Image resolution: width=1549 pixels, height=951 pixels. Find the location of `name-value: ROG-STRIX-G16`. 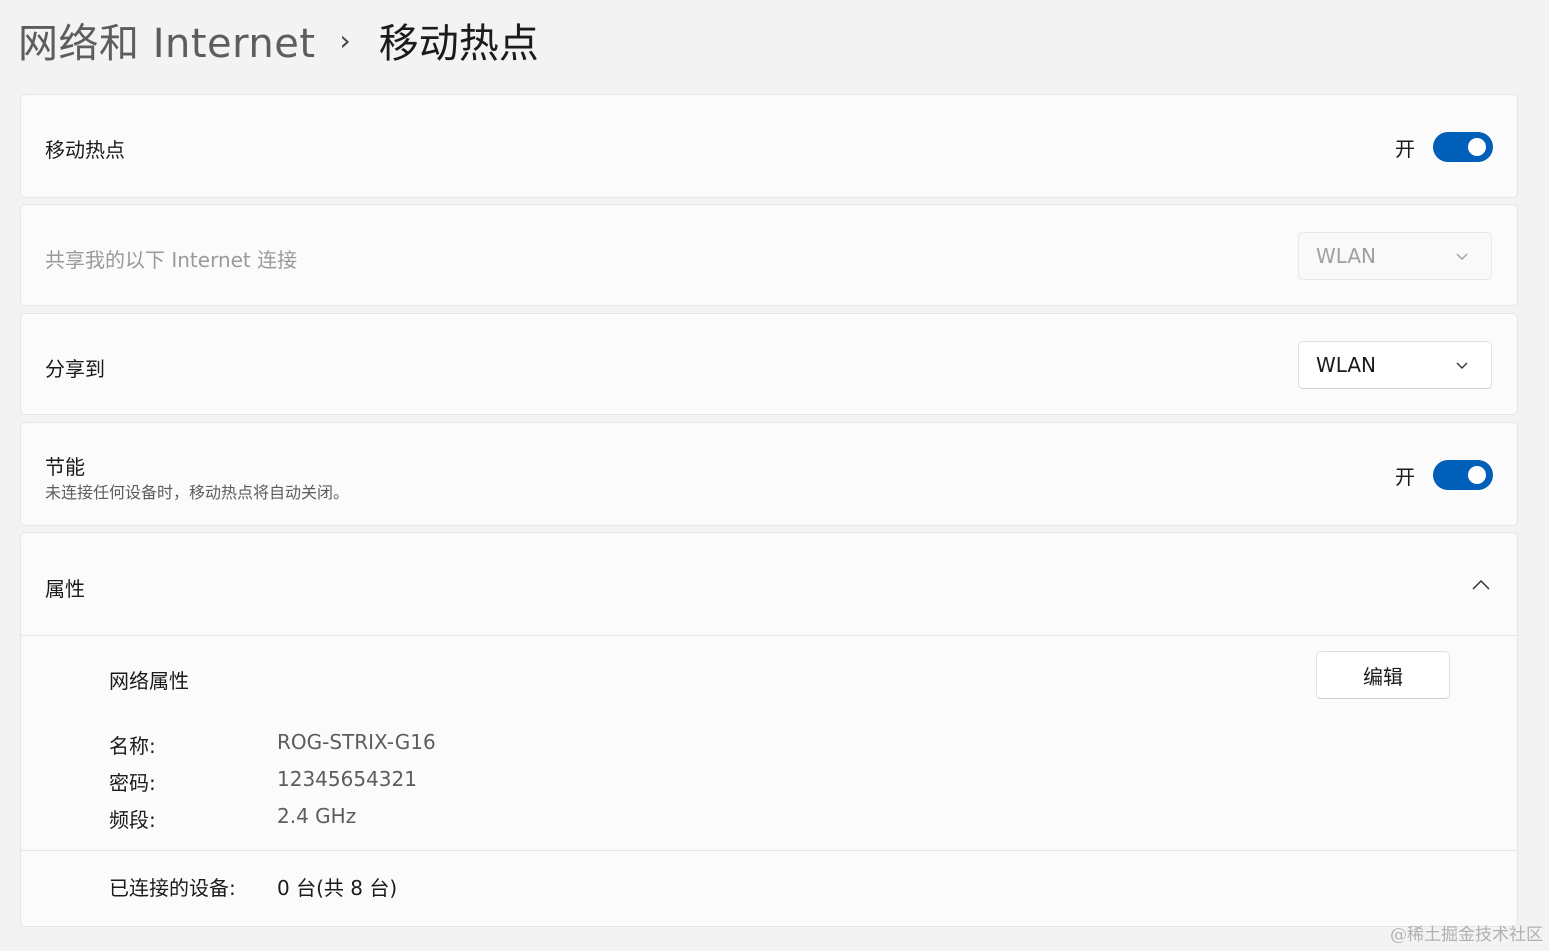

name-value: ROG-STRIX-G16 is located at coordinates (356, 742).